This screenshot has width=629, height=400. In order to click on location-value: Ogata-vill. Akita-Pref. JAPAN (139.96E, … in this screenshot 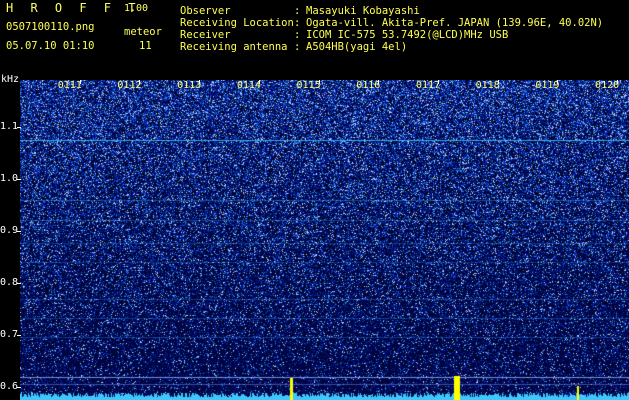, I will do `click(455, 23)`.